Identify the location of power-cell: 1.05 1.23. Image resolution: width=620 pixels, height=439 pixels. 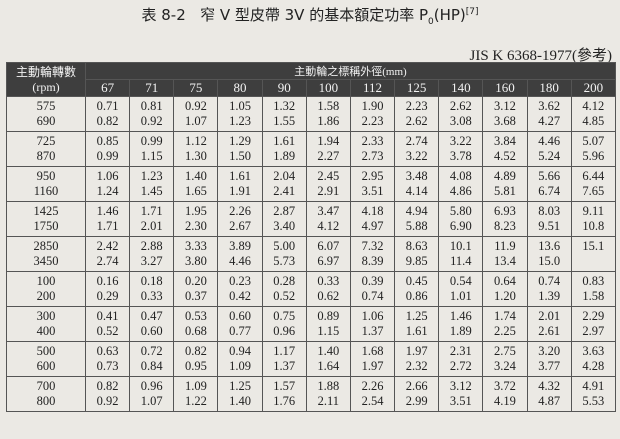
(240, 114).